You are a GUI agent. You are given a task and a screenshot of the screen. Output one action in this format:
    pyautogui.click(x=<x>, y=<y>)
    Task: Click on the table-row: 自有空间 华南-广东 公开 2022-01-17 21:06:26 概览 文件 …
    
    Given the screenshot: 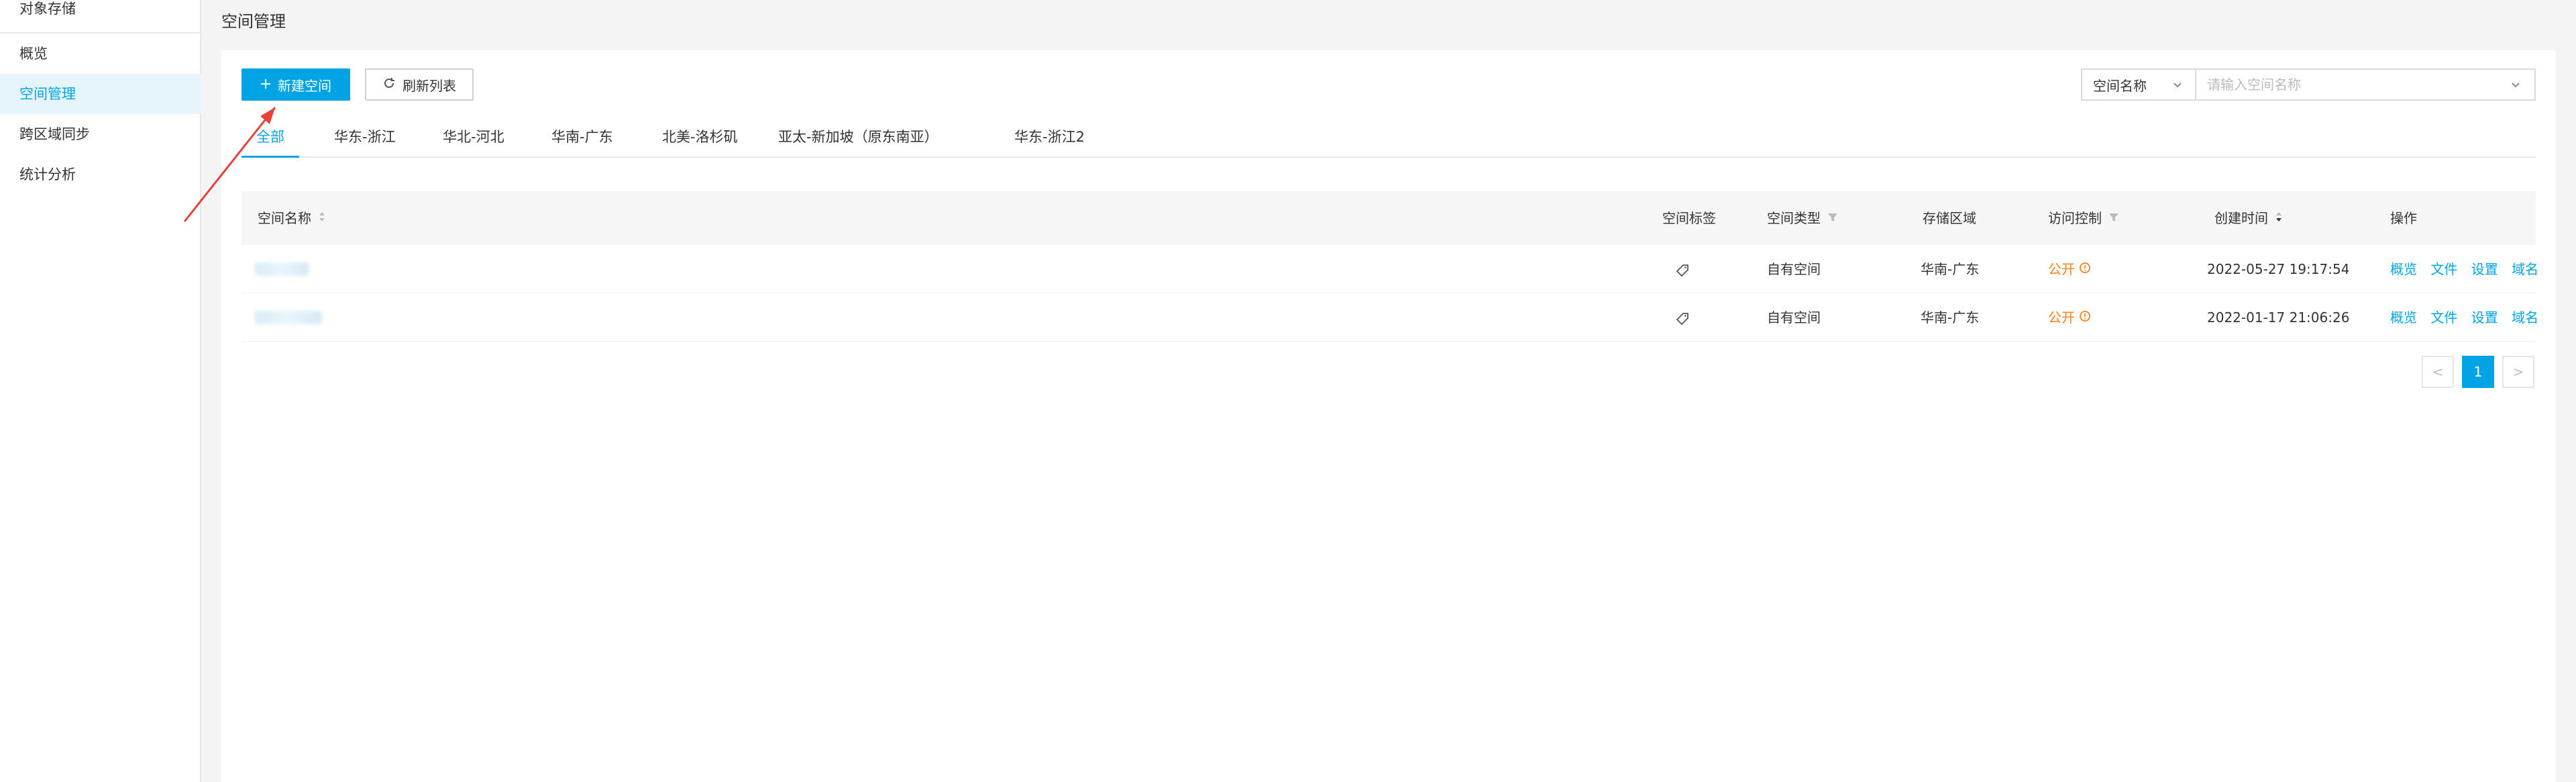 What is the action you would take?
    pyautogui.click(x=1389, y=317)
    